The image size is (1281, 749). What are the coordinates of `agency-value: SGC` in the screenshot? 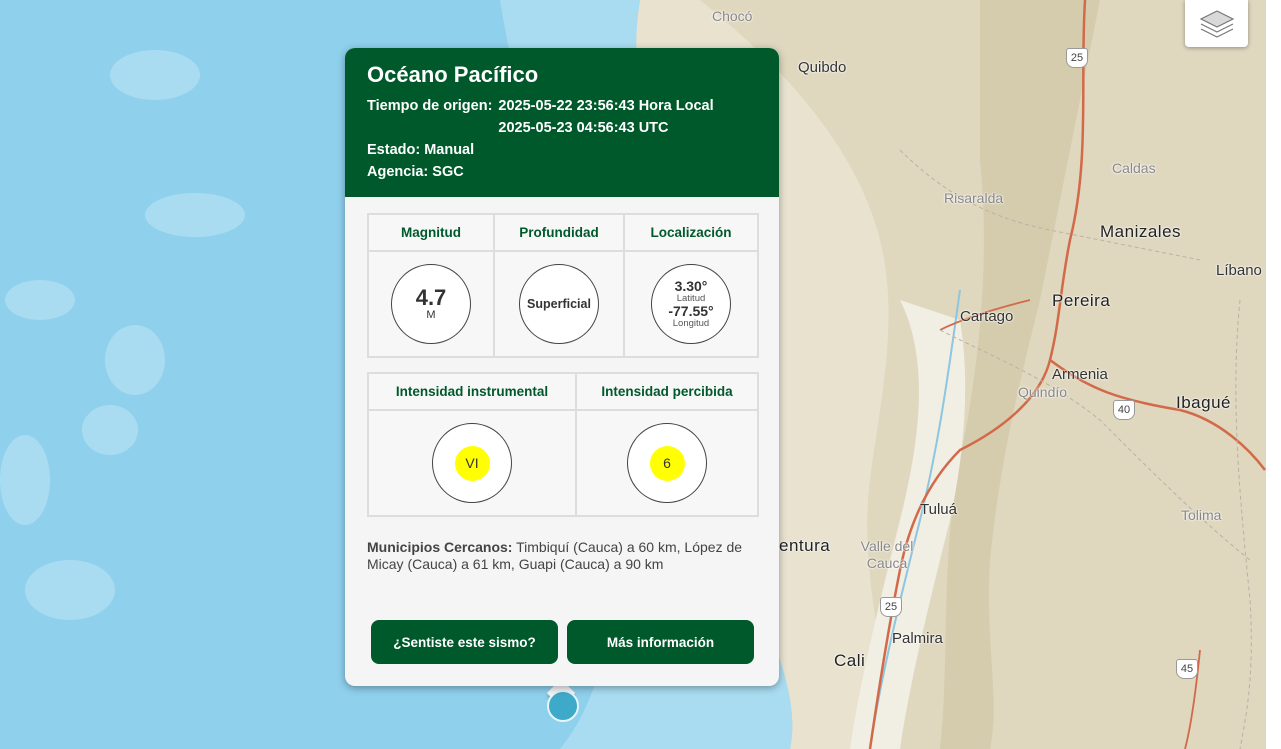 It's located at (448, 172).